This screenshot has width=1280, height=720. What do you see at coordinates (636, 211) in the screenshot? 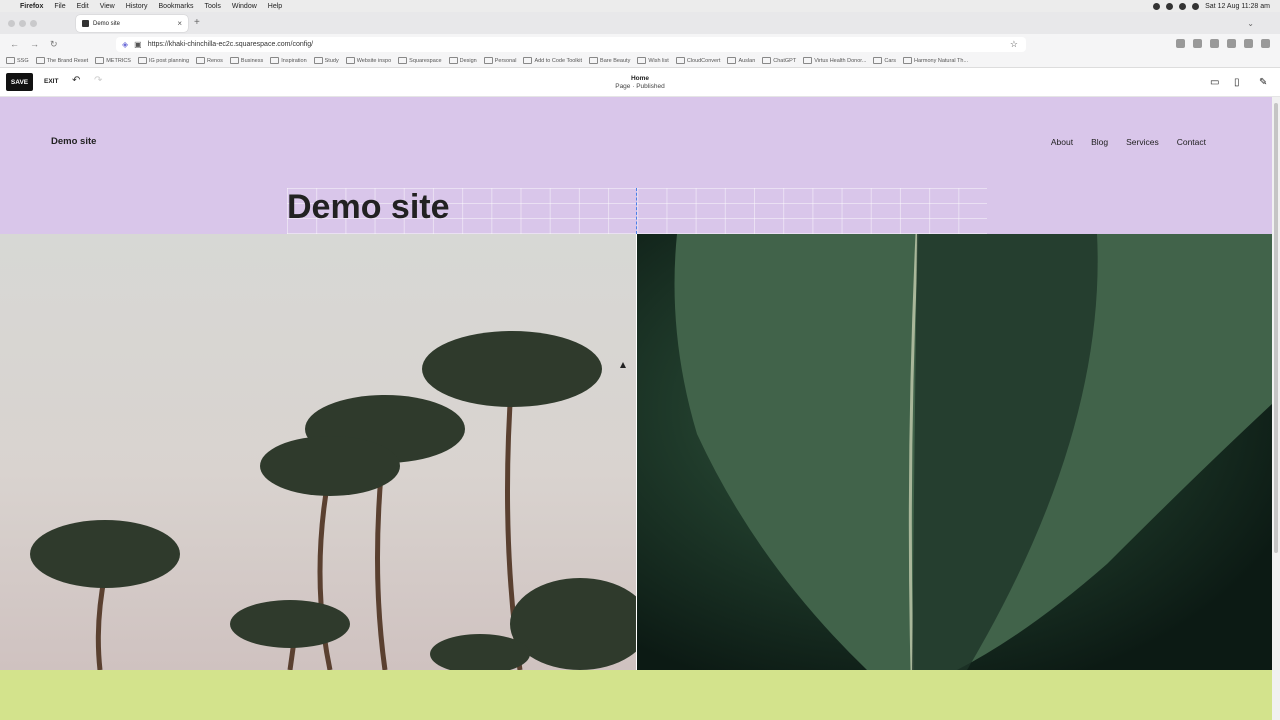
I see `center-guide-line` at bounding box center [636, 211].